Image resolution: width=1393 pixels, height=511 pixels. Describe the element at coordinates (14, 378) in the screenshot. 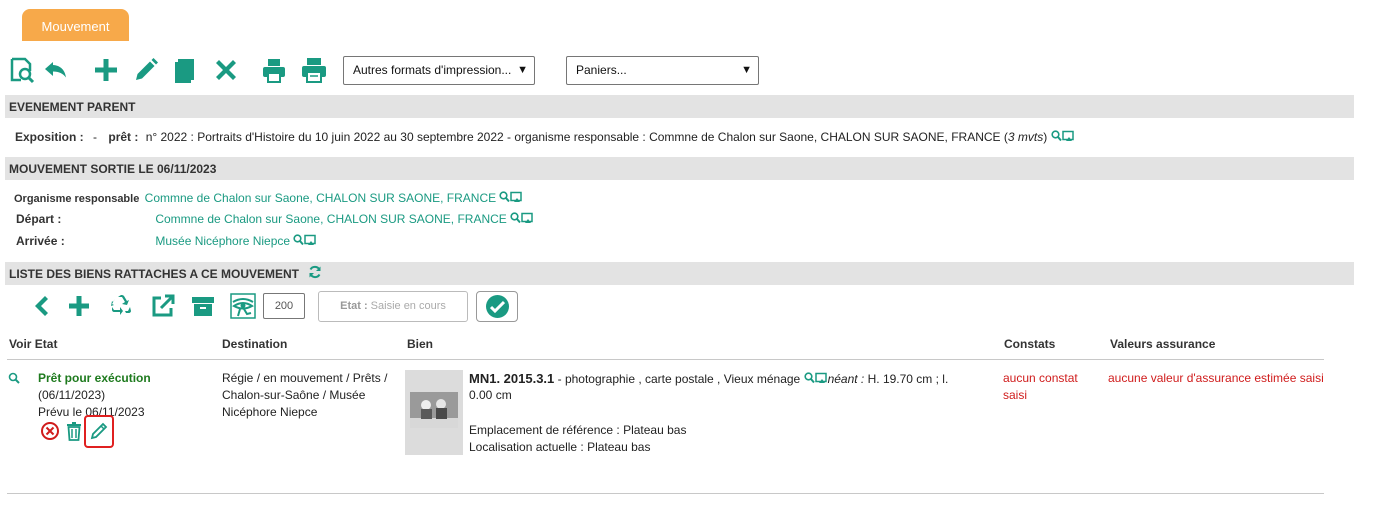

I see `search-icon` at that location.